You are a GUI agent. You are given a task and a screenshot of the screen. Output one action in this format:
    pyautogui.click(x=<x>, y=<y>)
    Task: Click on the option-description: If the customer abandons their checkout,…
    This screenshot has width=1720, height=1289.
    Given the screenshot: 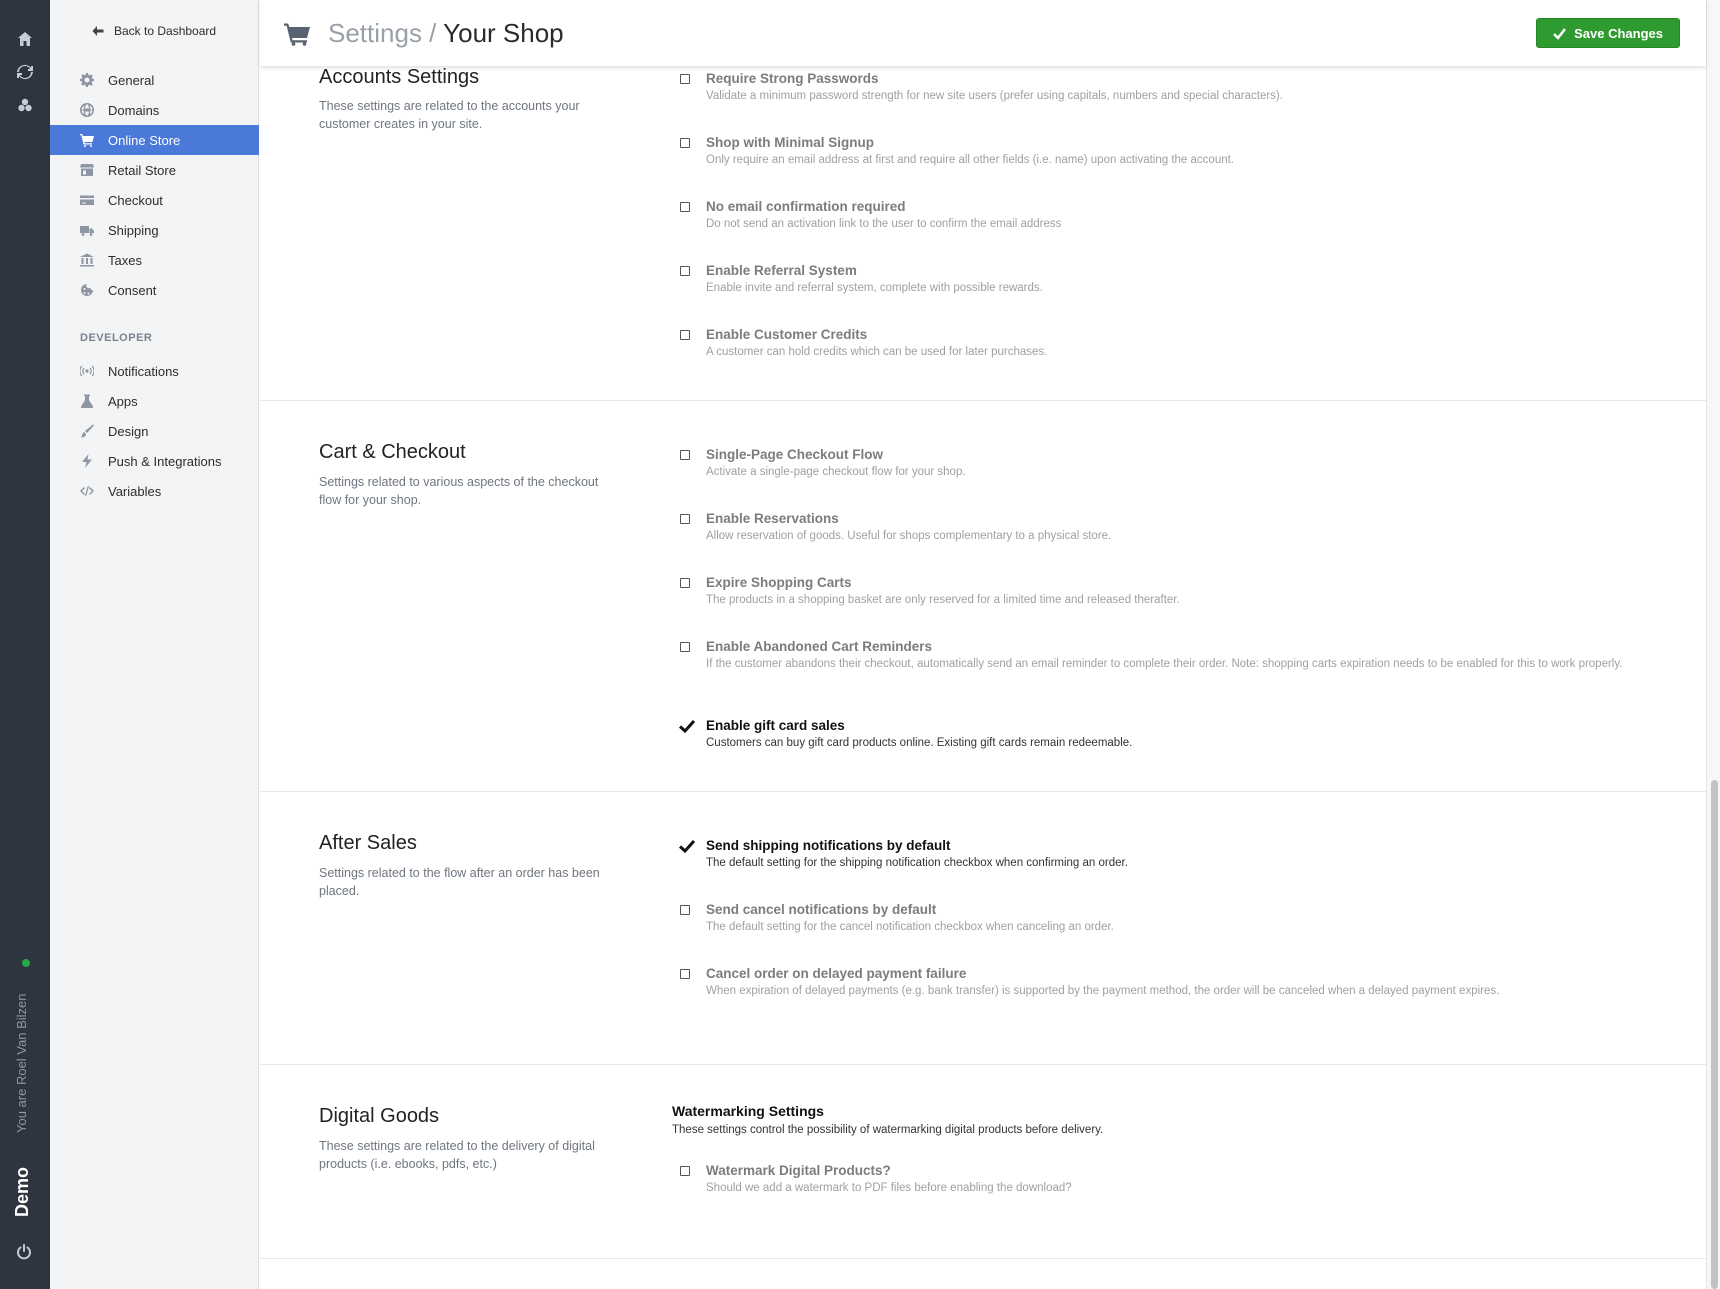 What is the action you would take?
    pyautogui.click(x=1164, y=664)
    